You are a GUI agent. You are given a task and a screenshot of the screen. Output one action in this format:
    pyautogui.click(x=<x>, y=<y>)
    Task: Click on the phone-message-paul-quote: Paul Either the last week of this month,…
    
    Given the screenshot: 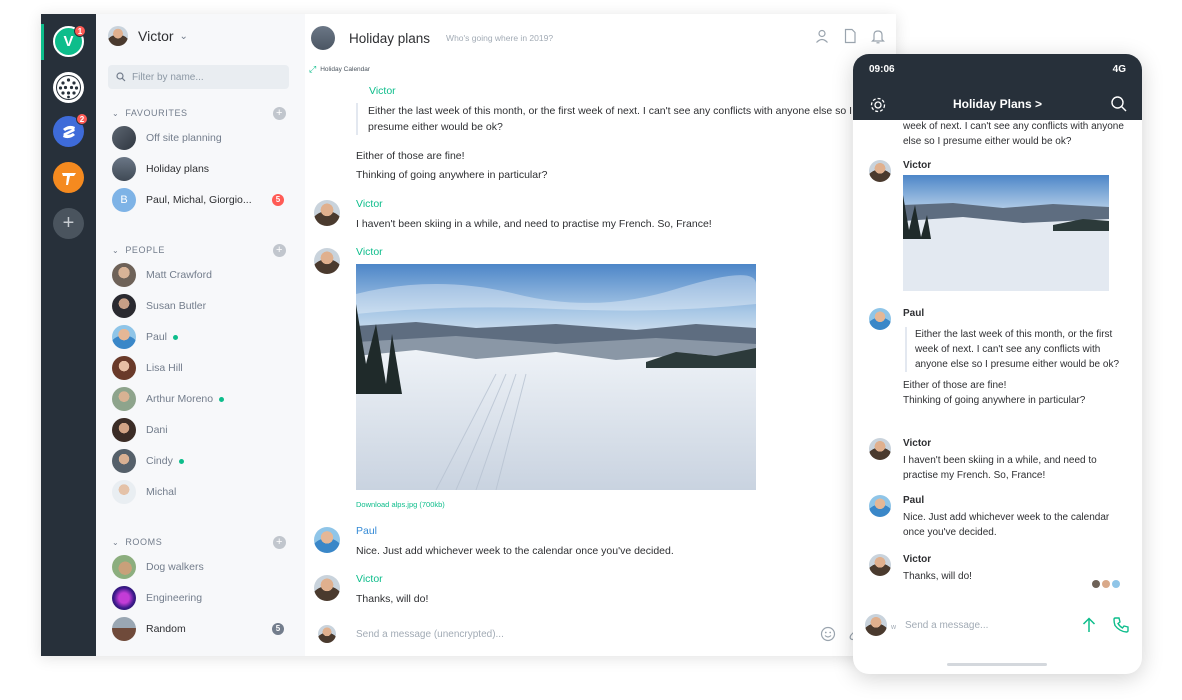 What is the action you would take?
    pyautogui.click(x=996, y=358)
    